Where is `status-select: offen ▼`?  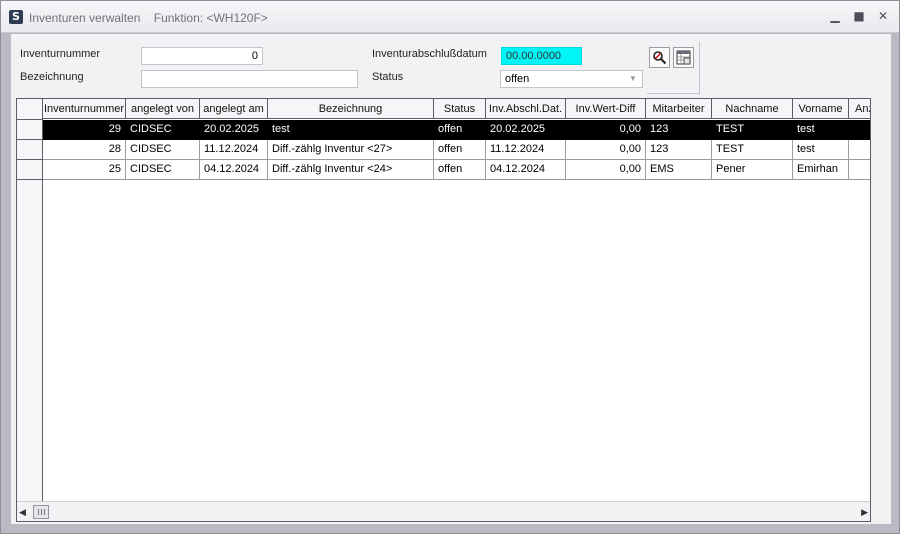
status-select: offen ▼ is located at coordinates (571, 79).